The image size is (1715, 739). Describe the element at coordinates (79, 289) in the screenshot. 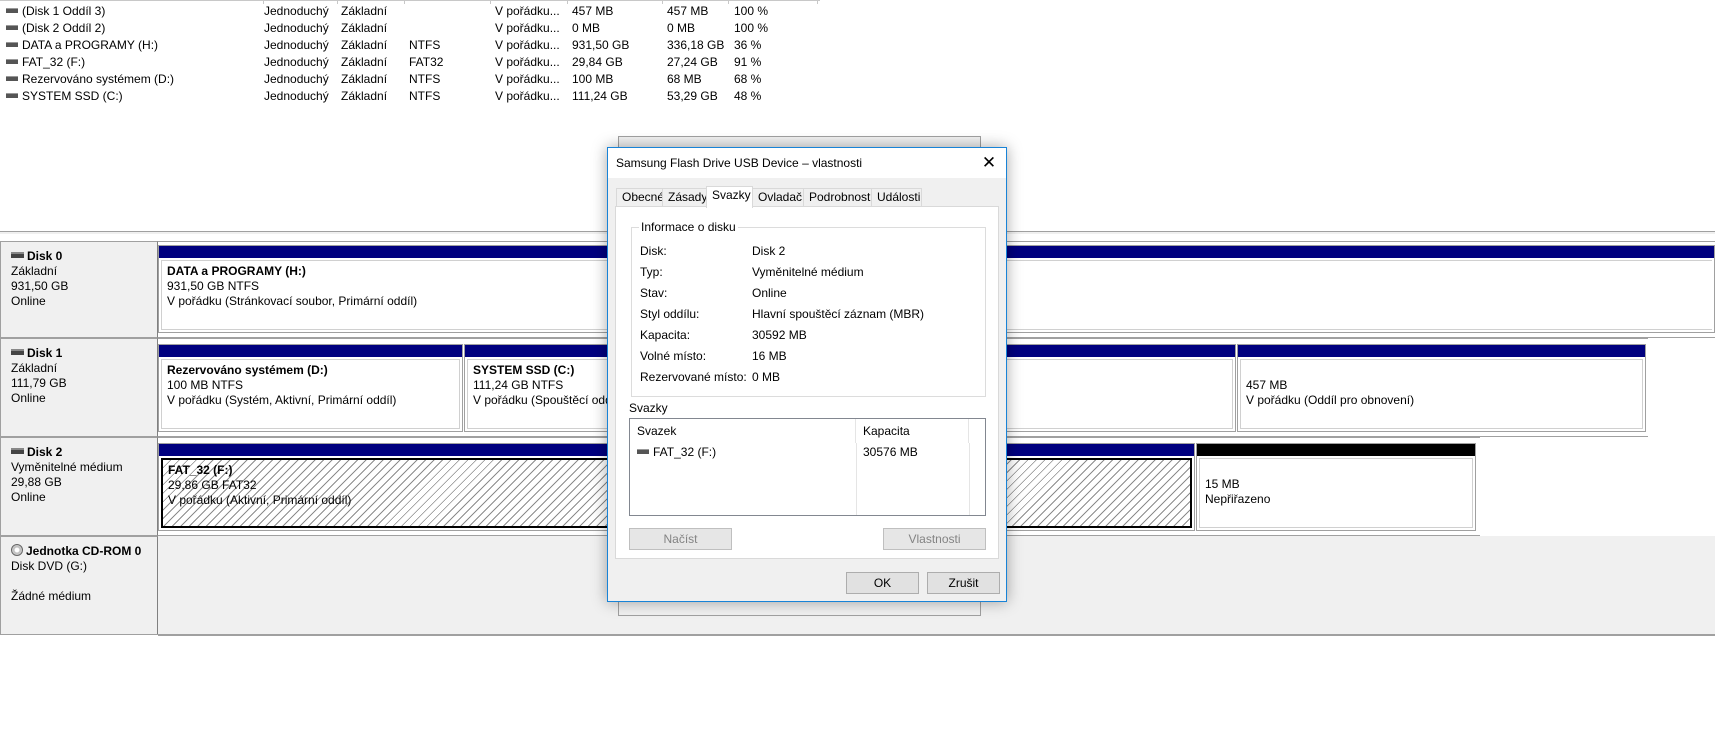

I see `disk-0-label: Disk 0 Základní 931,50 GB Online` at that location.